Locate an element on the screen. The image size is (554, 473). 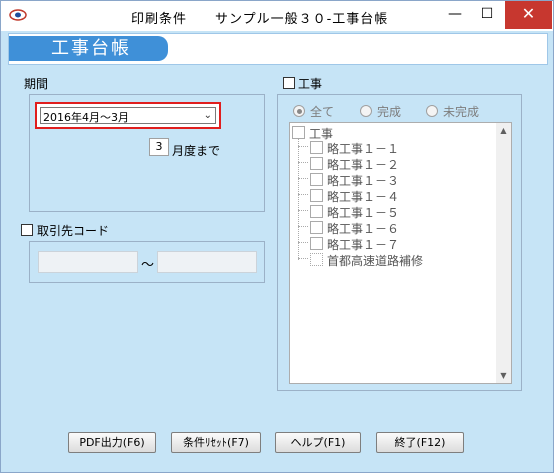
range-tilde: 〜 is located at coordinates (148, 265).